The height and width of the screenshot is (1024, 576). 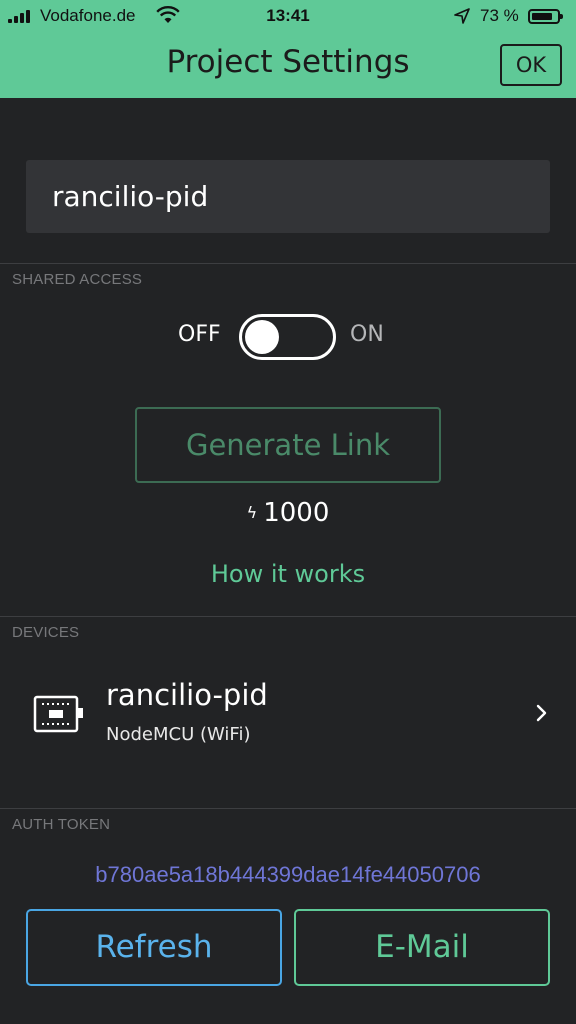 What do you see at coordinates (288, 196) in the screenshot?
I see `project-name-input: rancilio-pid` at bounding box center [288, 196].